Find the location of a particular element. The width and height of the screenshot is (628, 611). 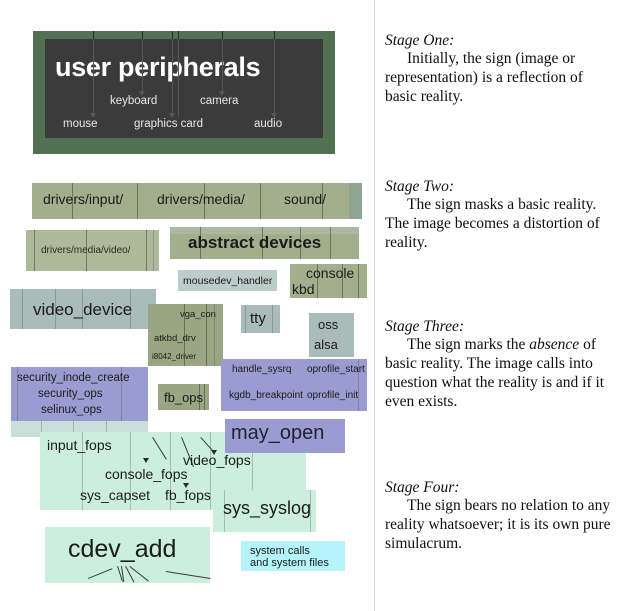

label-i8042-driver: i8042_driver is located at coordinates (174, 356).